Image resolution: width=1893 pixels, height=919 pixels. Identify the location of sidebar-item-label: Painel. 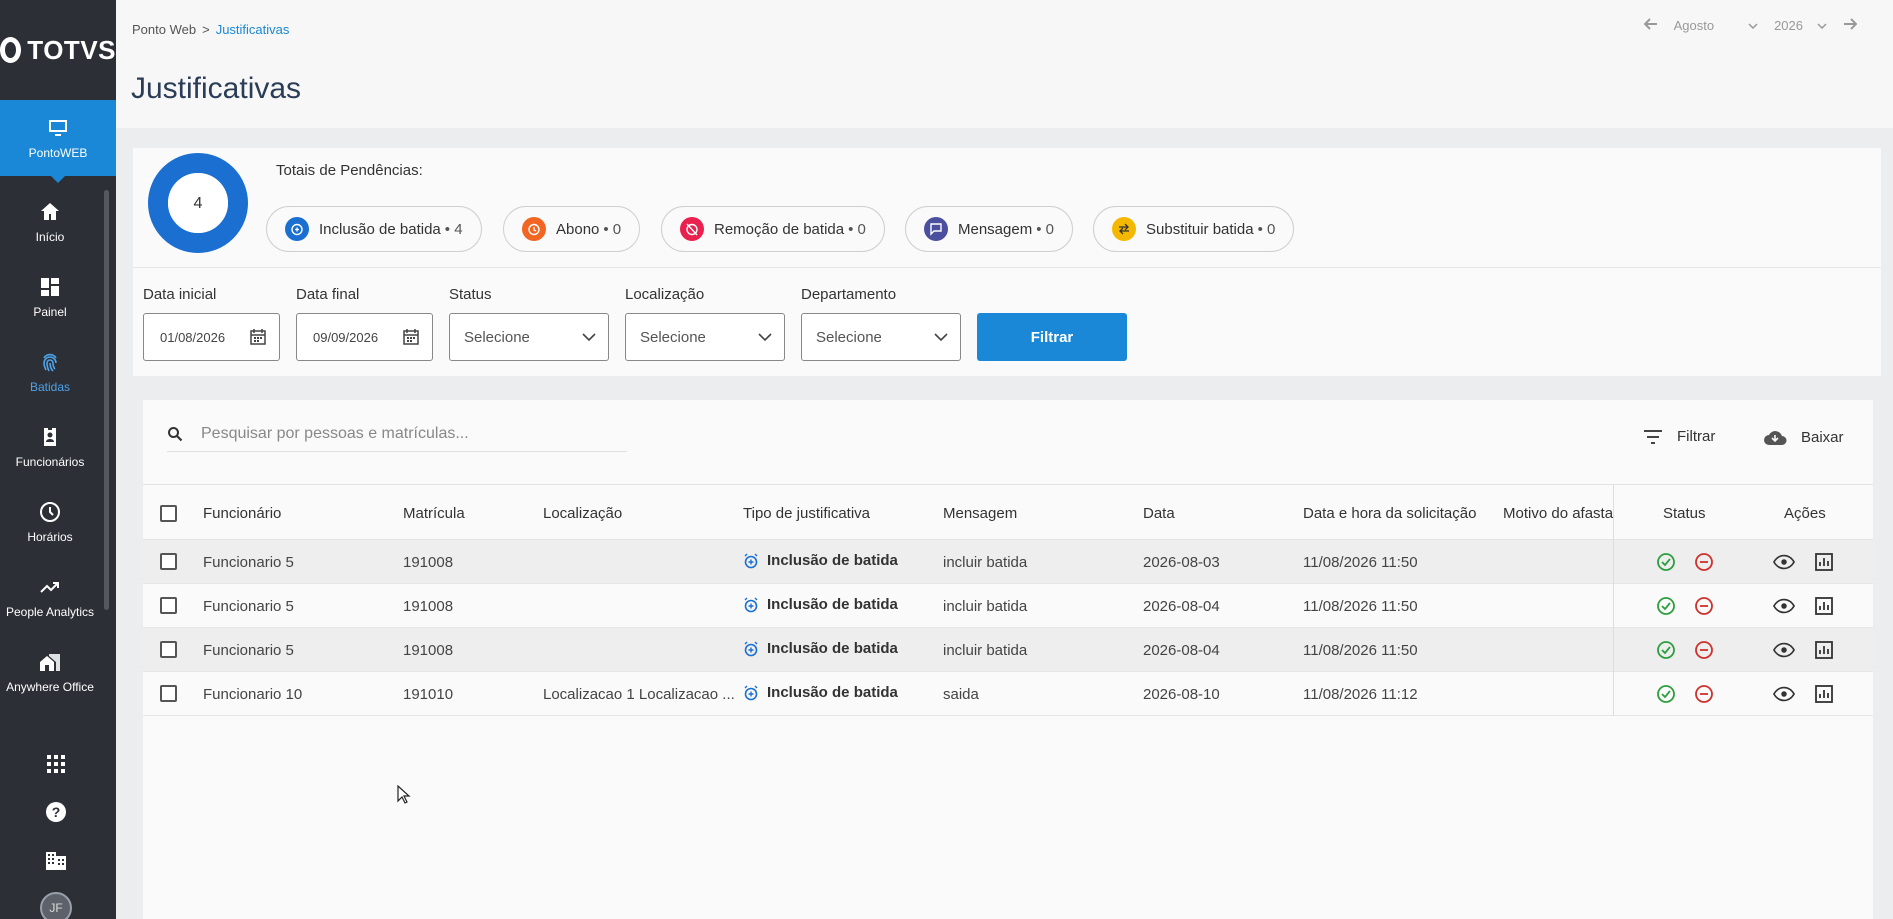
(50, 312).